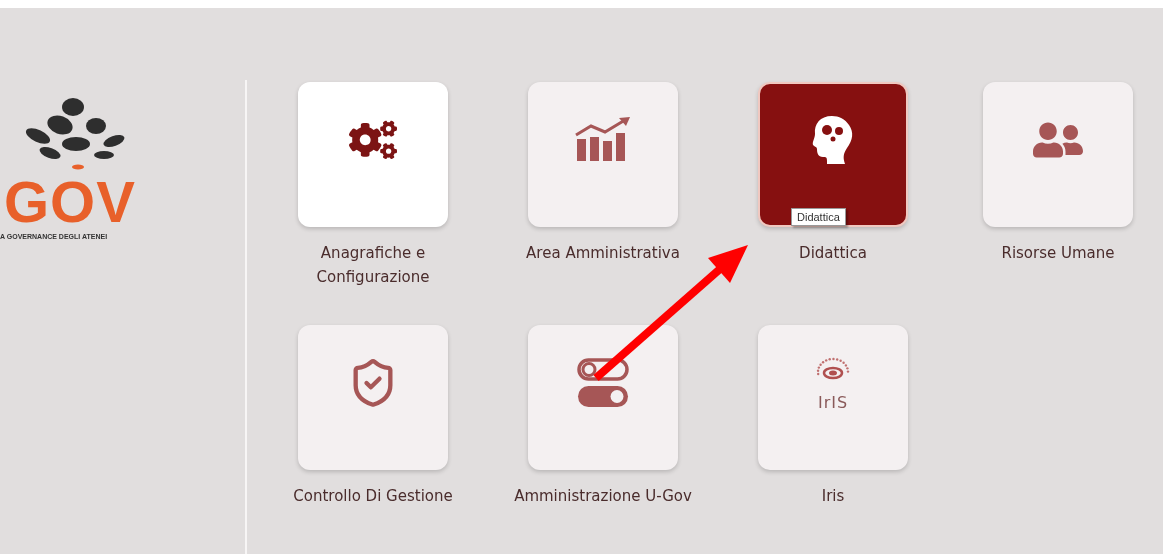 The width and height of the screenshot is (1163, 554). What do you see at coordinates (603, 496) in the screenshot?
I see `module-label: Amministrazione U-Gov` at bounding box center [603, 496].